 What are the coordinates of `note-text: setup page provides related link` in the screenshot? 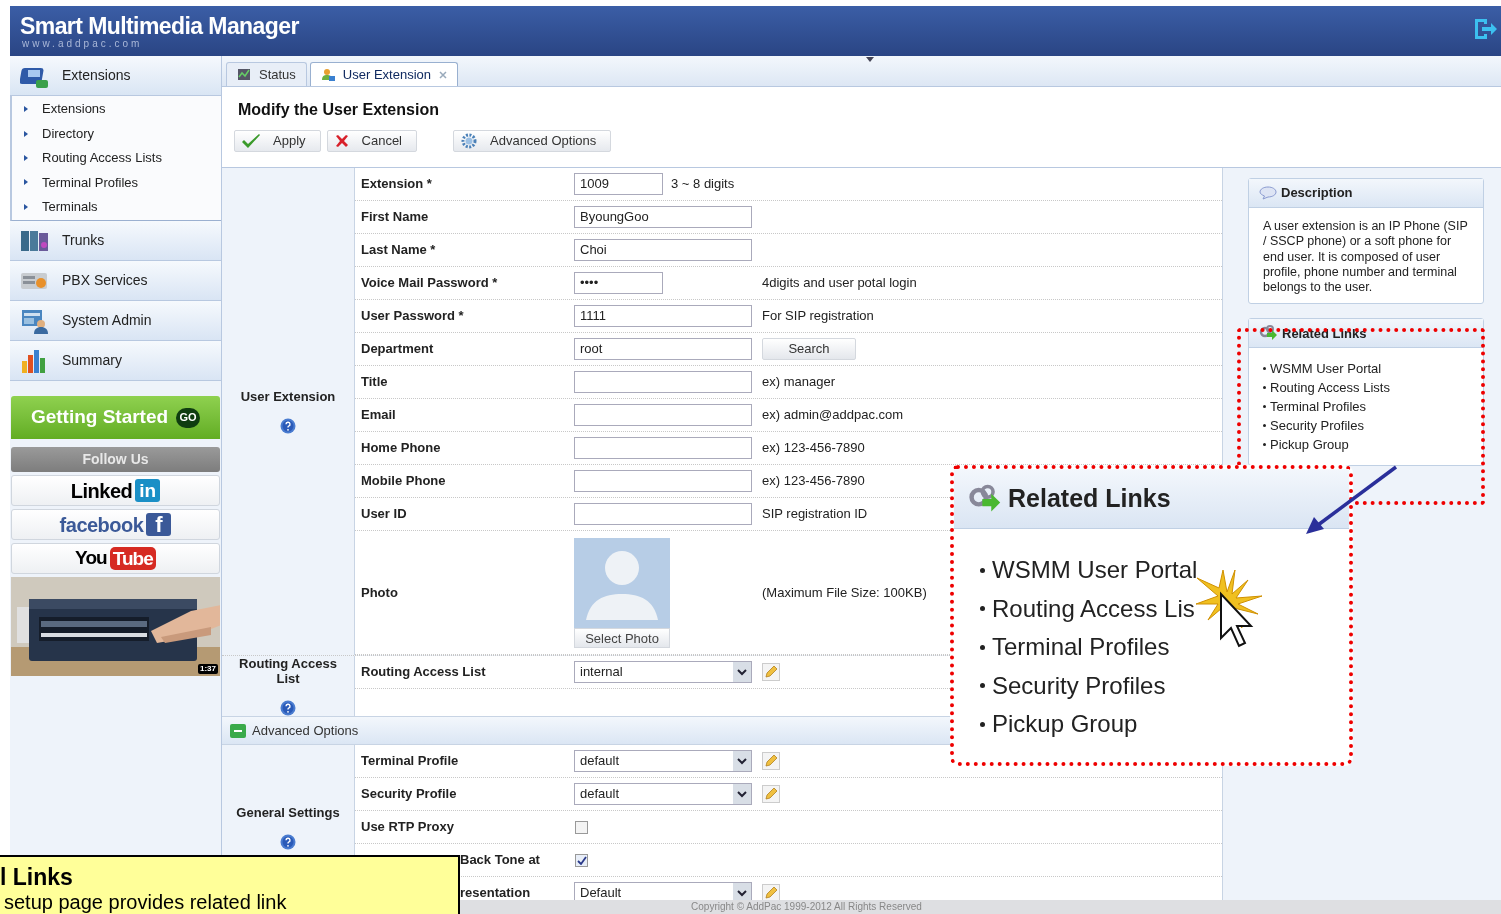 It's located at (145, 902).